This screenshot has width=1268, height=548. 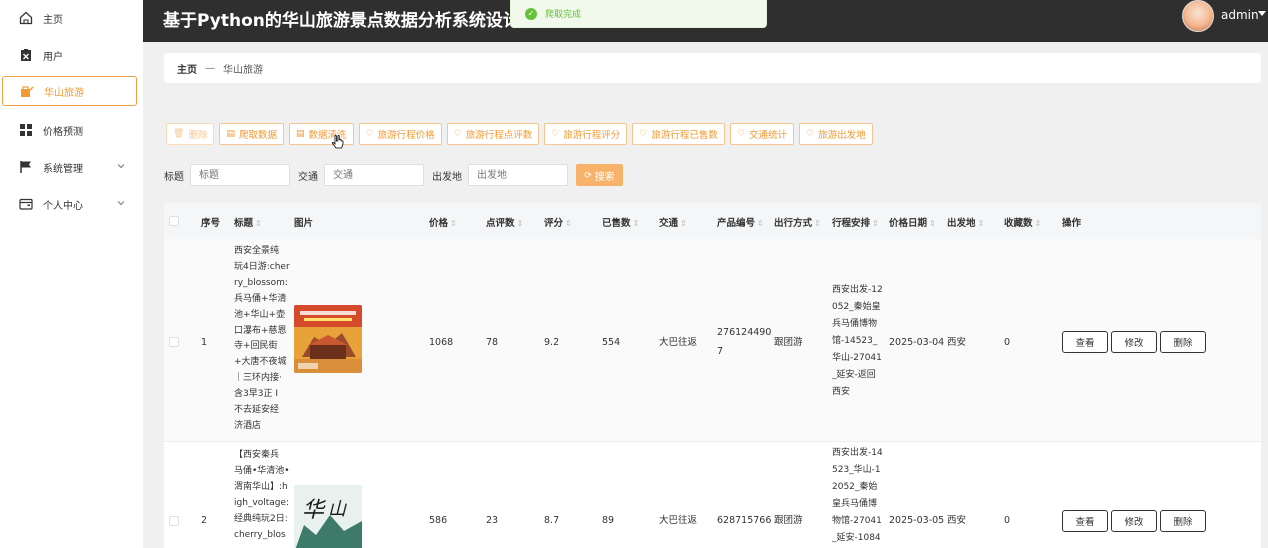 What do you see at coordinates (438, 520) in the screenshot?
I see `cell-price: 586` at bounding box center [438, 520].